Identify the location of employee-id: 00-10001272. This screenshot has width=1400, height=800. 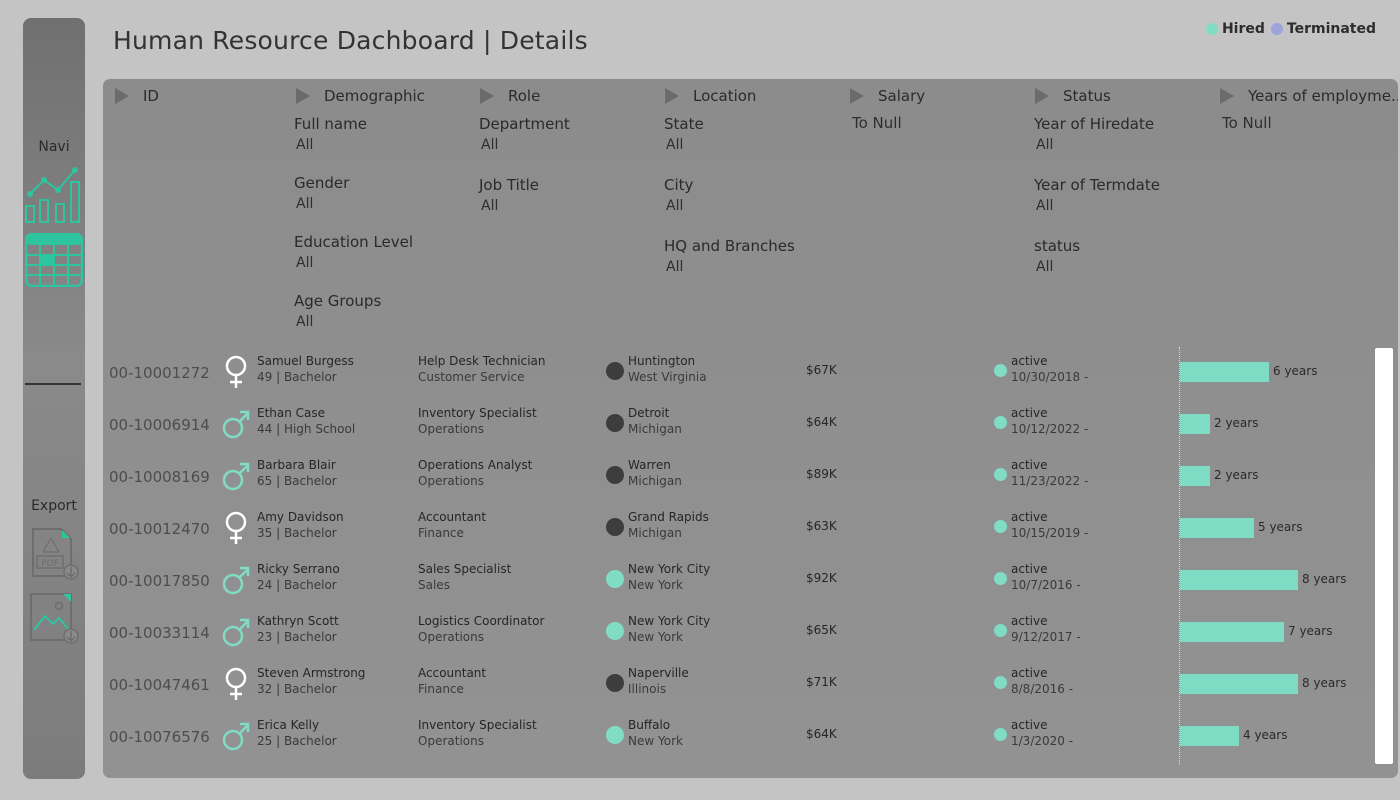
(159, 373).